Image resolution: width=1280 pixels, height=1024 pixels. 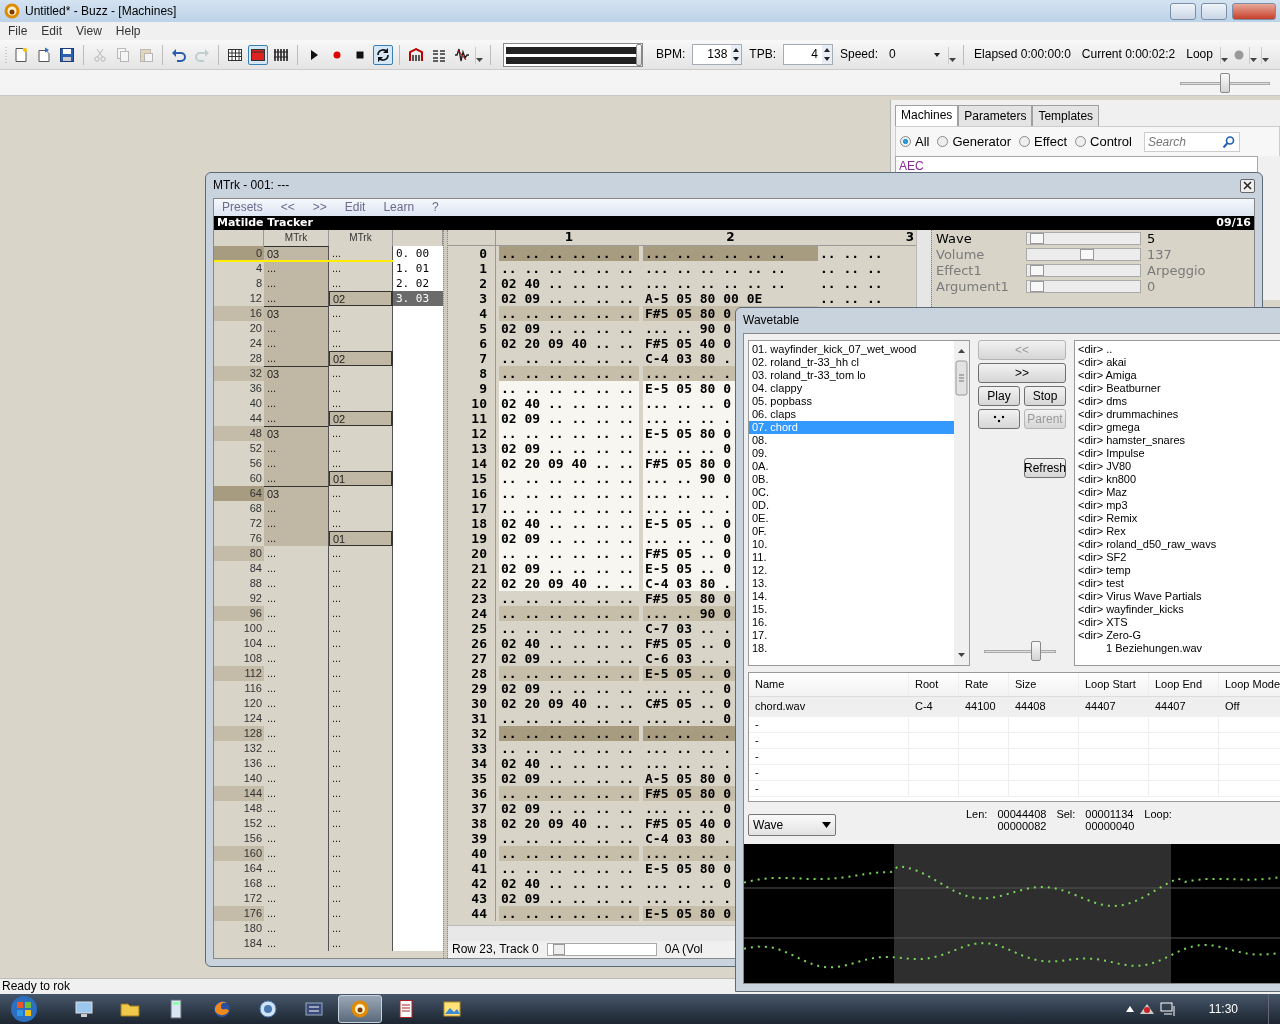 I want to click on column-header: Root, so click(x=934, y=684).